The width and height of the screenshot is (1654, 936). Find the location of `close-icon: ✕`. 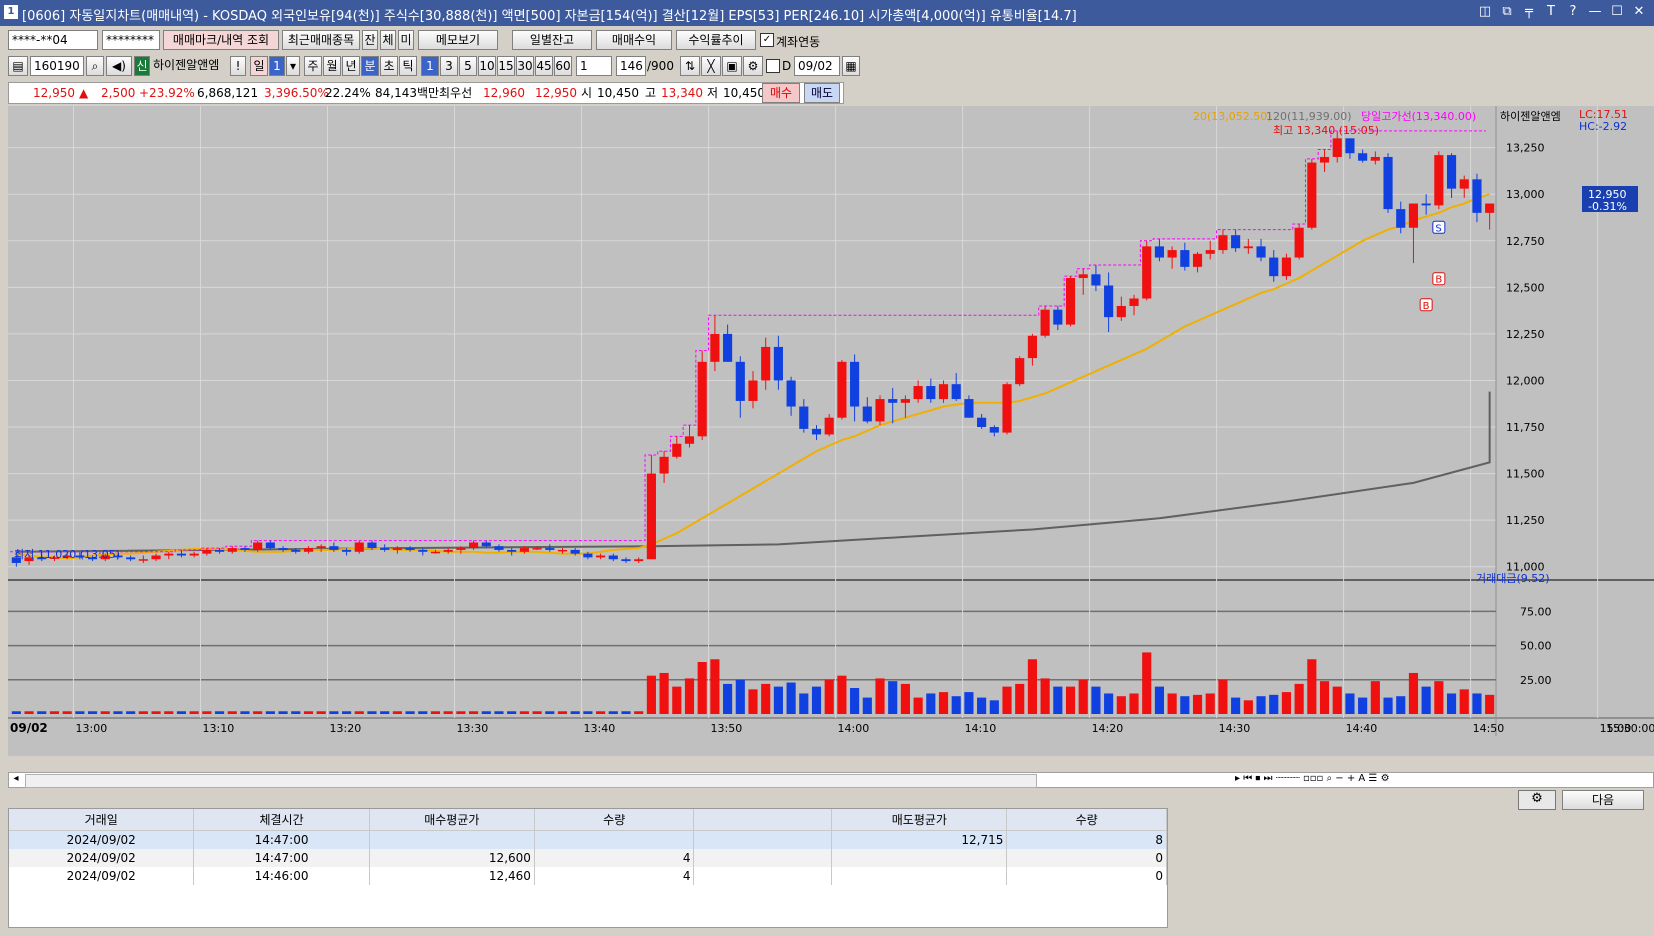

close-icon: ✕ is located at coordinates (1639, 12).